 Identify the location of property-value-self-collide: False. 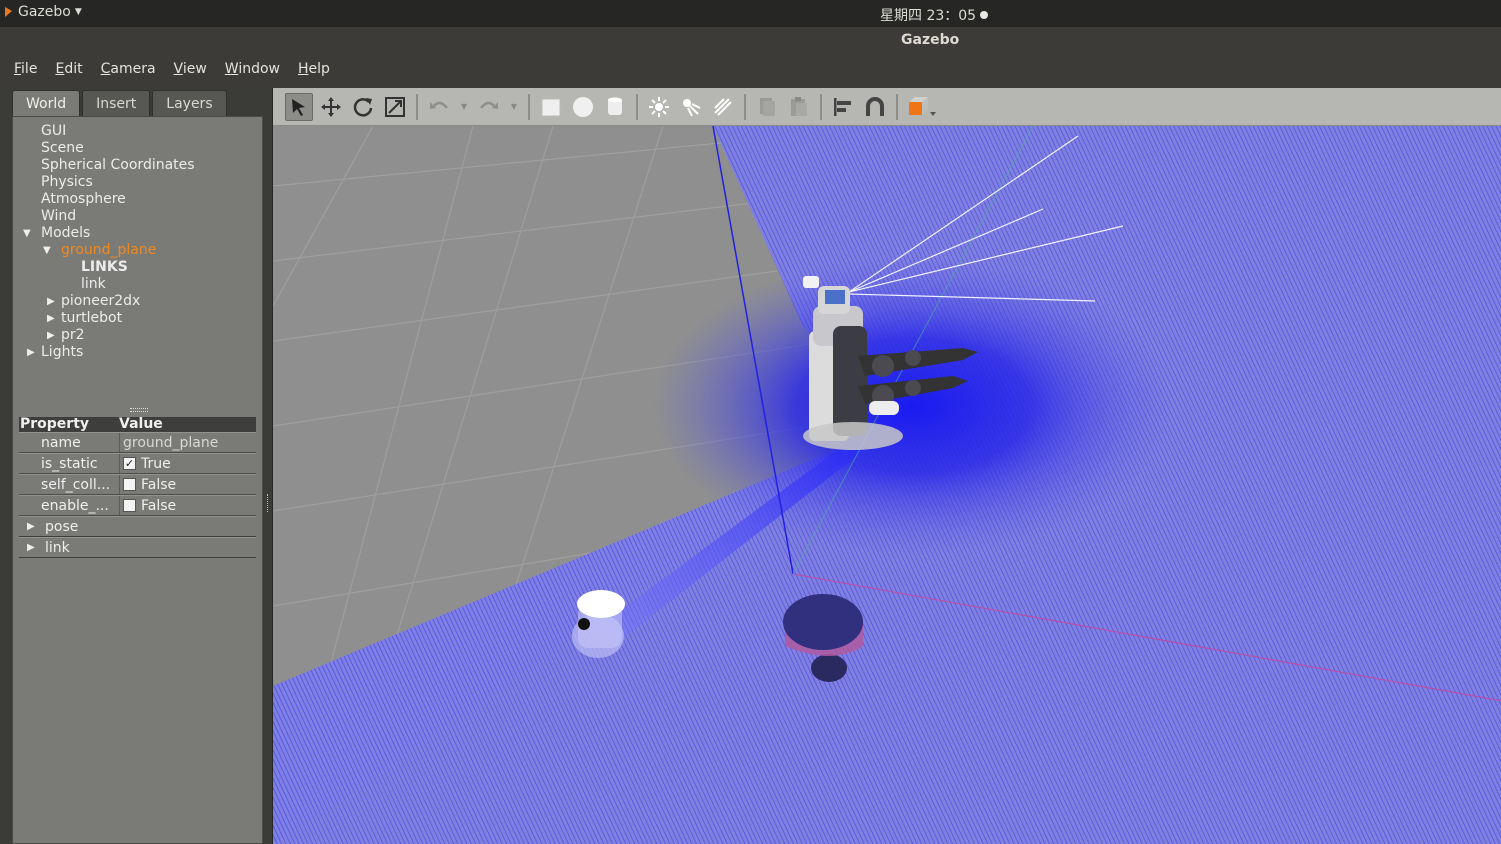
(187, 484).